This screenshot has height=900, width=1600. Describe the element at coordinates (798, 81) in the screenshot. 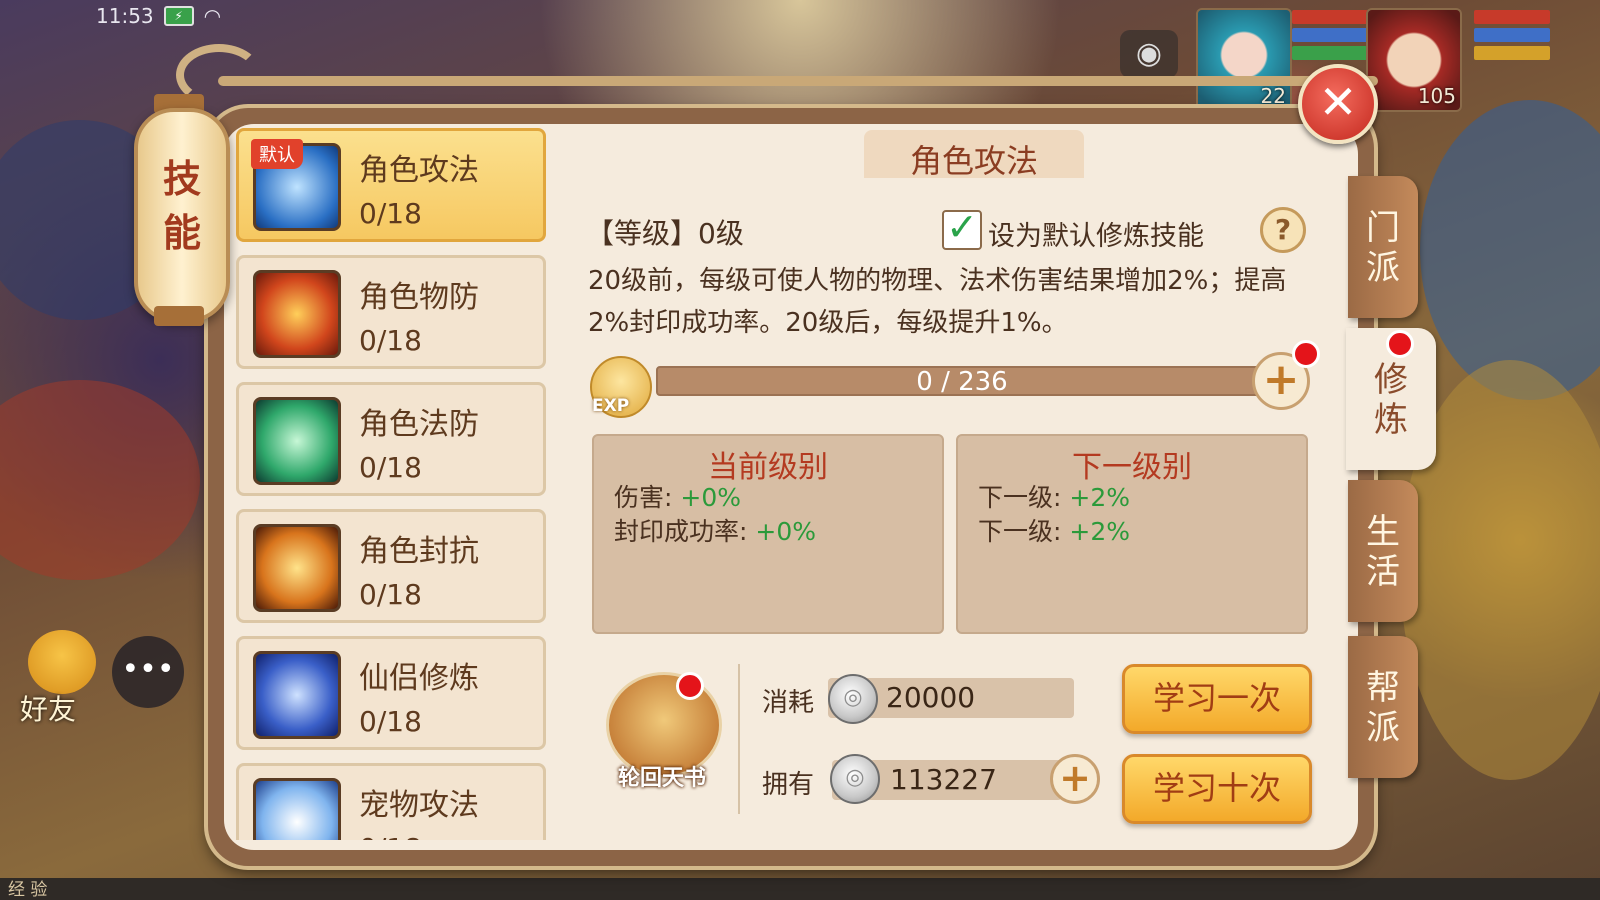

I see `panel-top-rail` at that location.